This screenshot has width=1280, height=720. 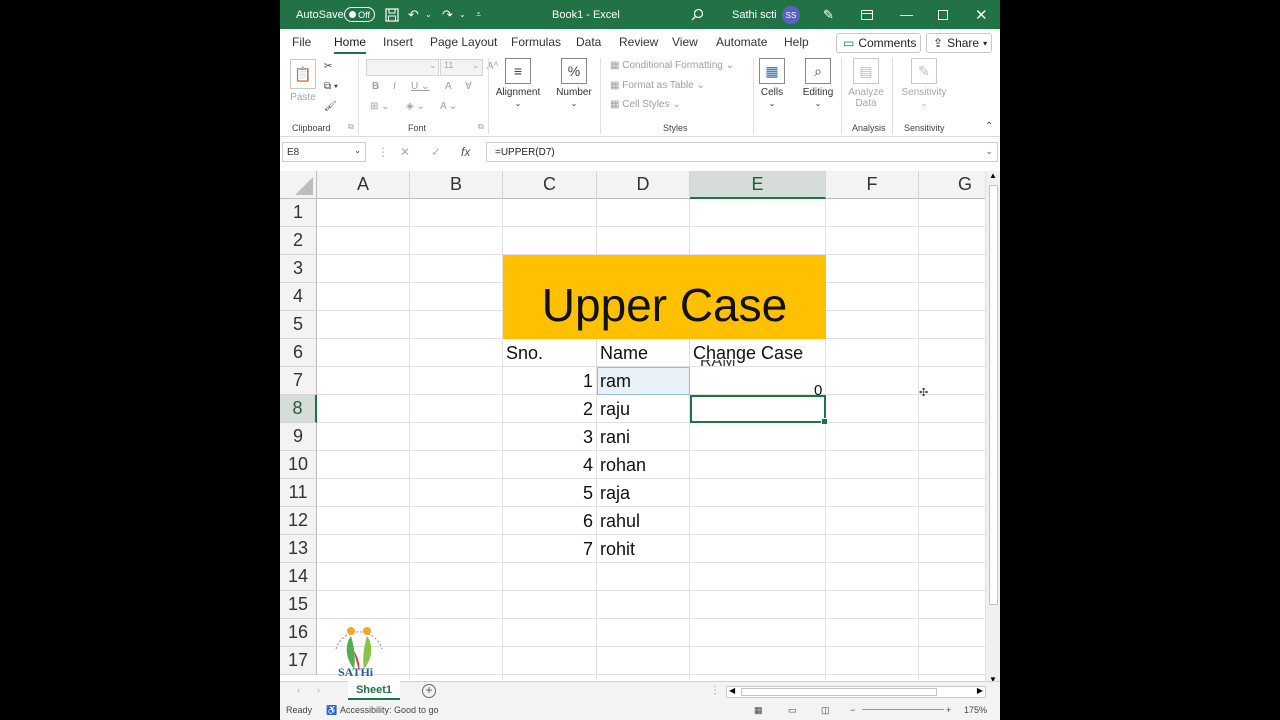 What do you see at coordinates (298, 241) in the screenshot?
I see `row-header-2: 2` at bounding box center [298, 241].